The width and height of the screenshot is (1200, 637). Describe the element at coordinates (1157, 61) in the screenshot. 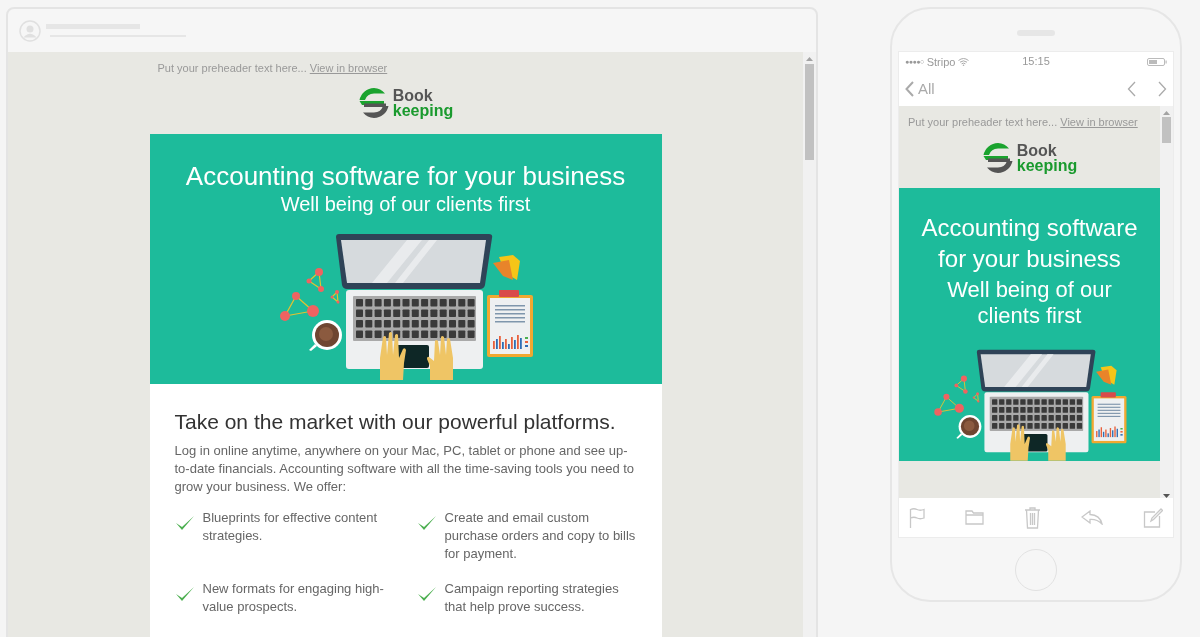

I see `battery-icon` at that location.